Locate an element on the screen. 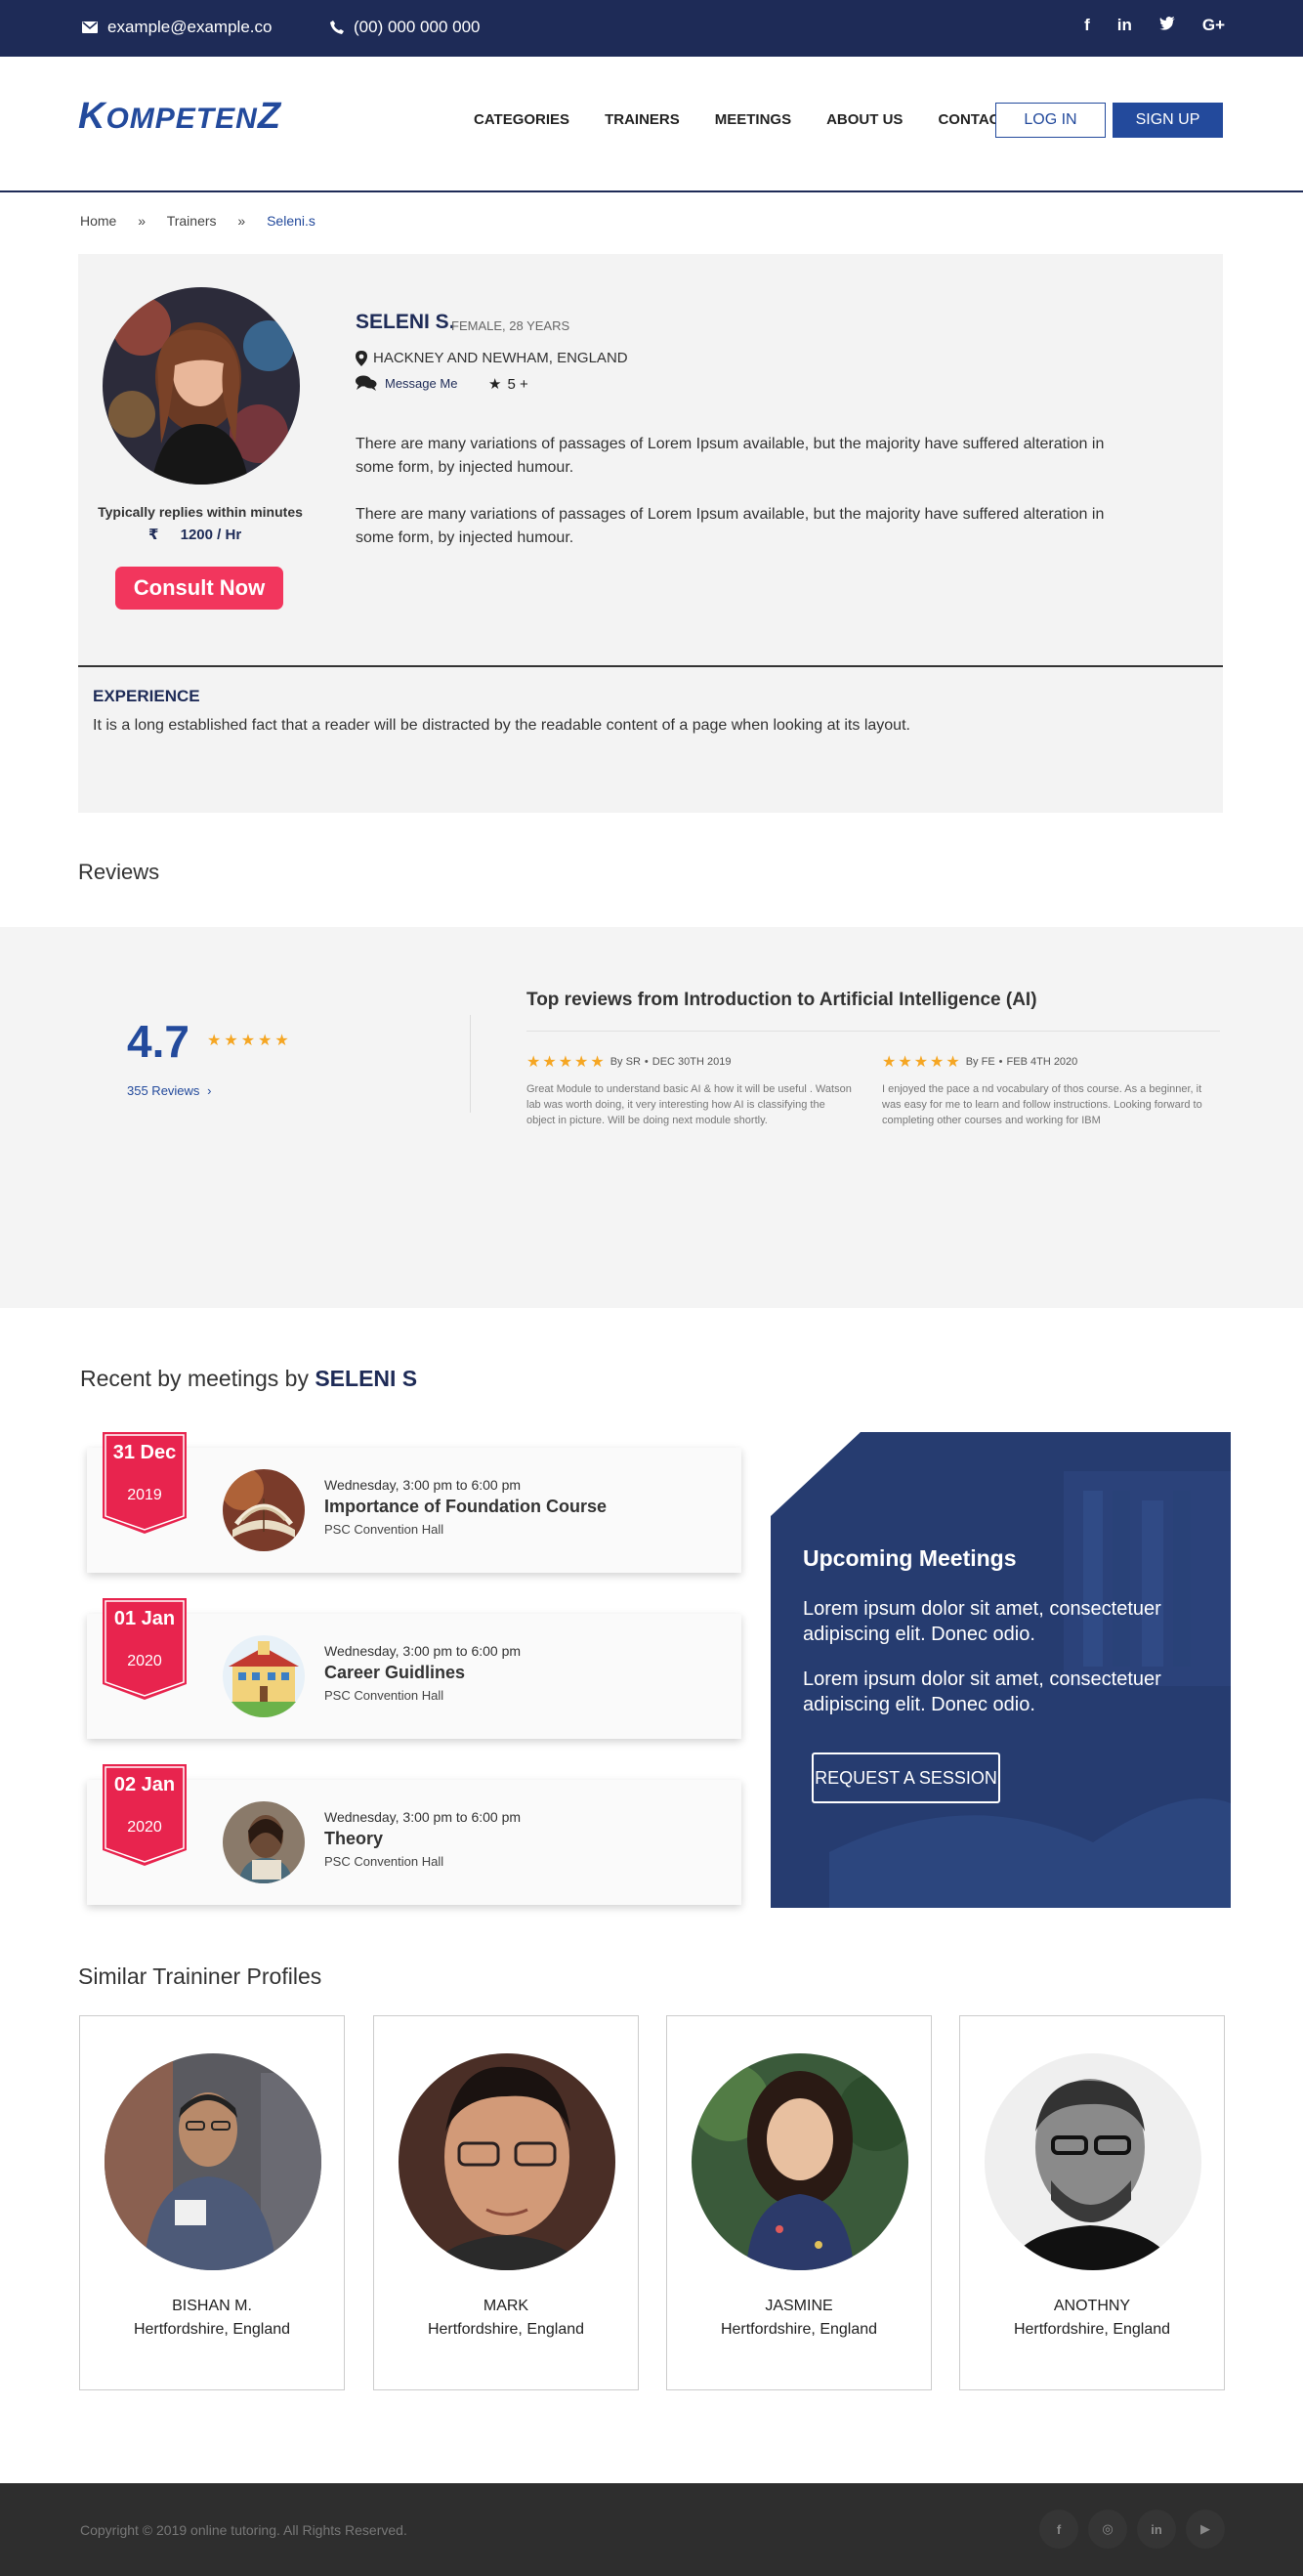  meeting-date: 02 Jan is located at coordinates (144, 1784).